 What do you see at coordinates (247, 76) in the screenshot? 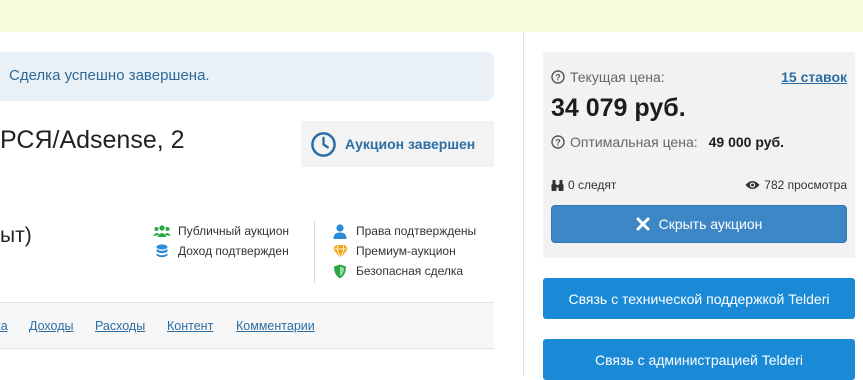
I see `success-alert: Сделка успешно завершена.` at bounding box center [247, 76].